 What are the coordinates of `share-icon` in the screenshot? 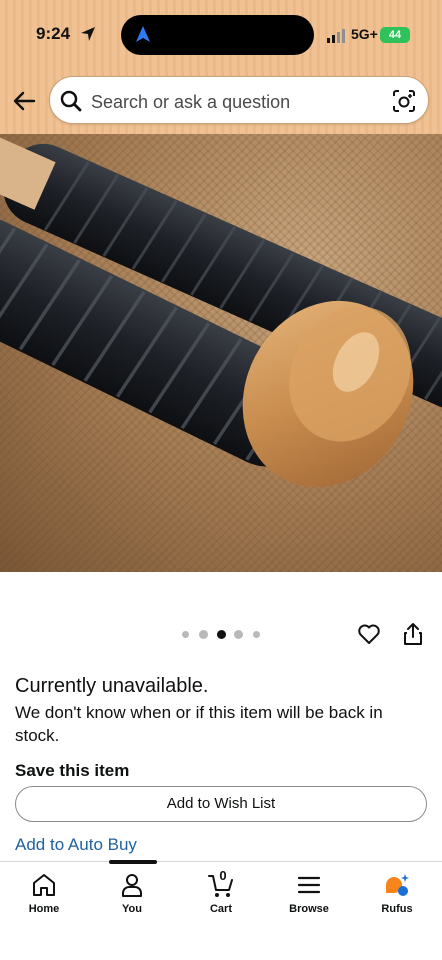 It's located at (413, 634).